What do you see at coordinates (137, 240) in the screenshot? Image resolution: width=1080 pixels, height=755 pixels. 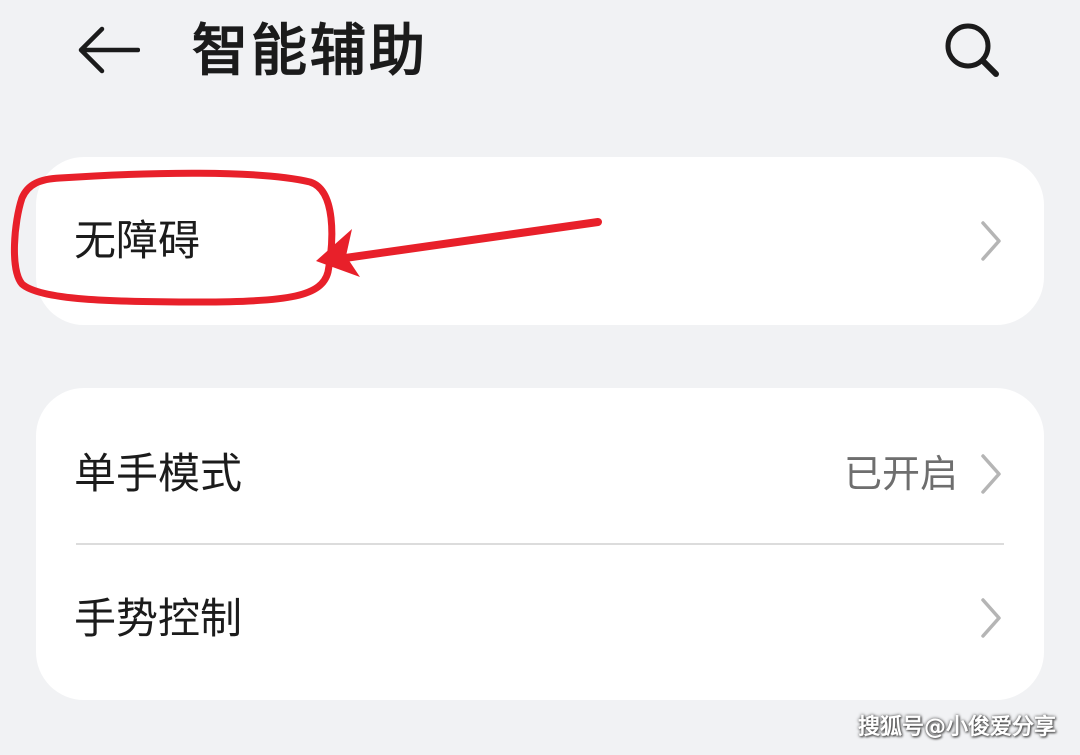 I see `row-label: 无障碍` at bounding box center [137, 240].